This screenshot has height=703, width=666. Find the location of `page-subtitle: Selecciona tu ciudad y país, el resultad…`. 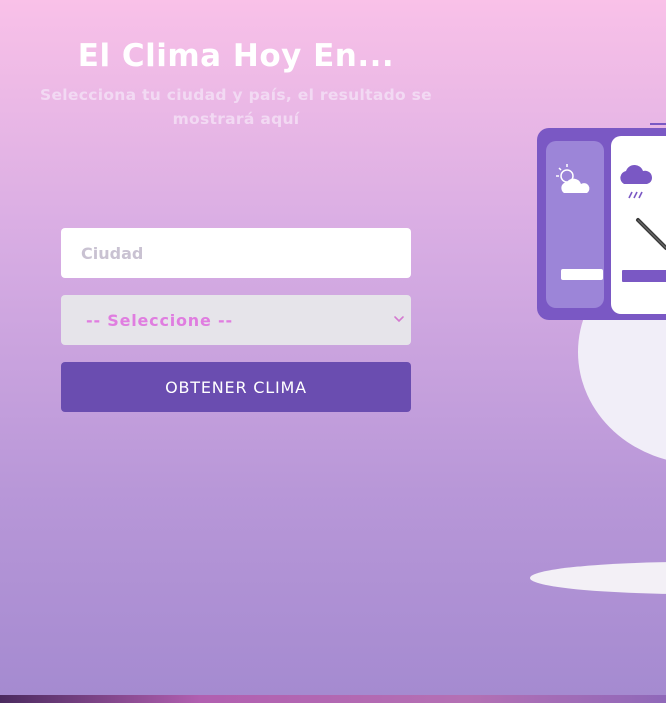

page-subtitle: Selecciona tu ciudad y país, el resultad… is located at coordinates (236, 107).